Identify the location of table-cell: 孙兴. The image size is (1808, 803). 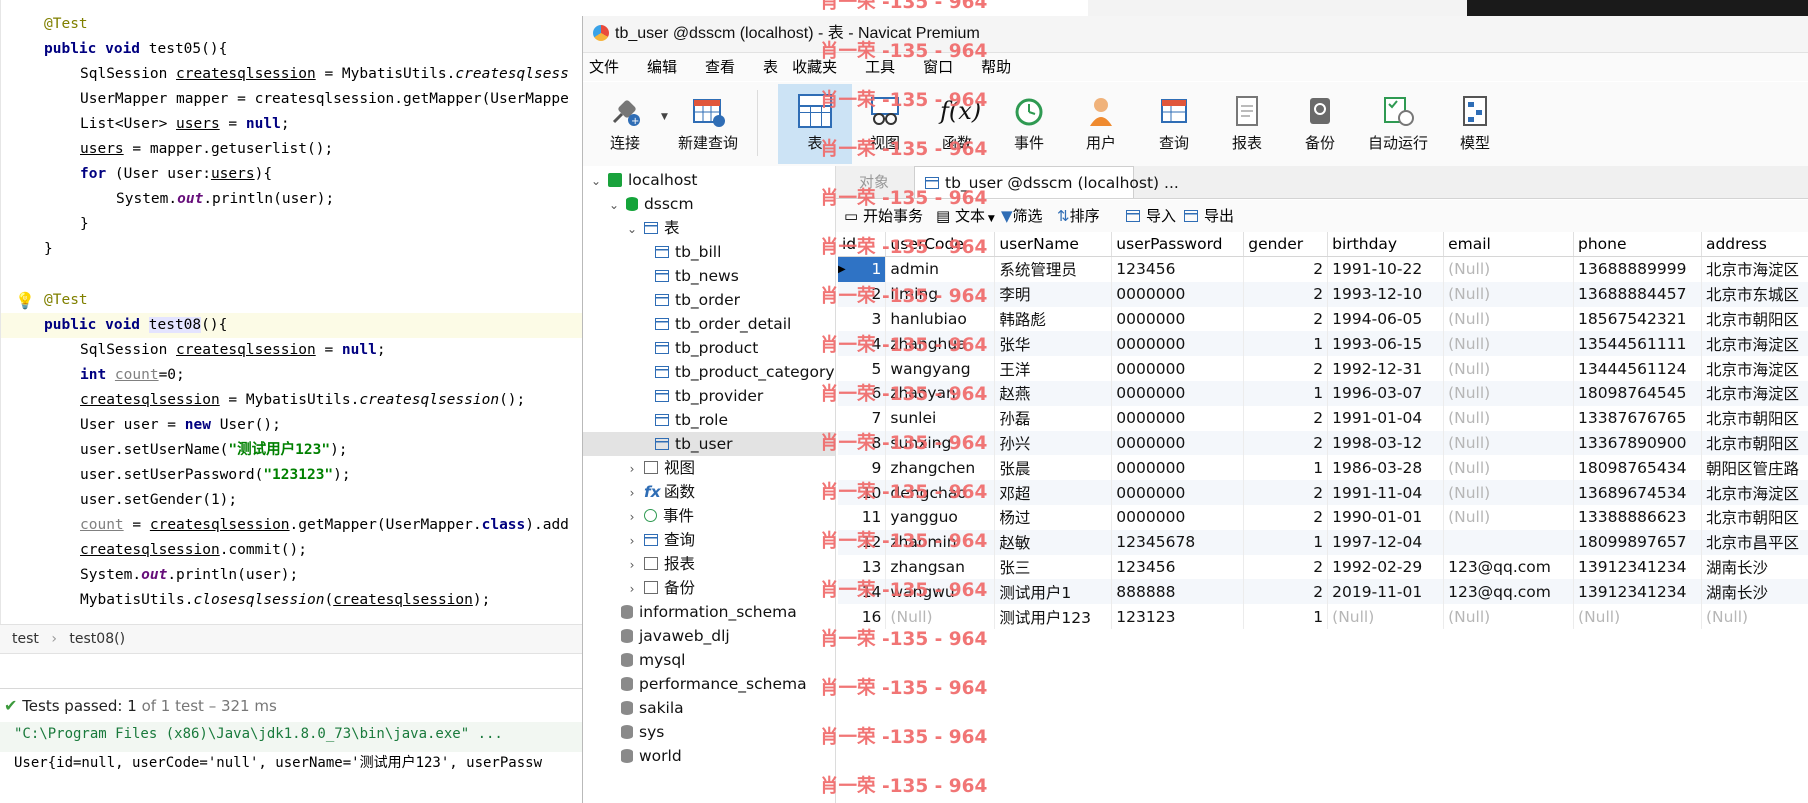
(1053, 443).